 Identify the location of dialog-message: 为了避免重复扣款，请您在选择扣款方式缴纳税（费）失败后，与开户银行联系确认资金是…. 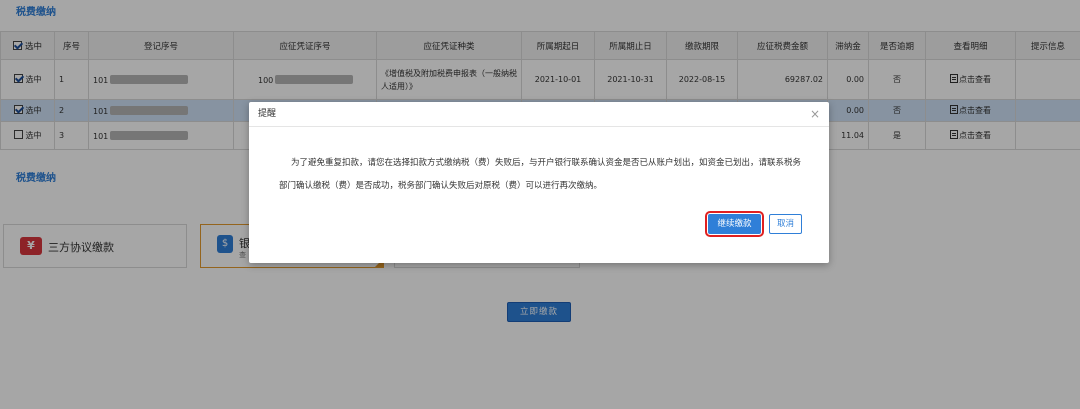
(540, 174).